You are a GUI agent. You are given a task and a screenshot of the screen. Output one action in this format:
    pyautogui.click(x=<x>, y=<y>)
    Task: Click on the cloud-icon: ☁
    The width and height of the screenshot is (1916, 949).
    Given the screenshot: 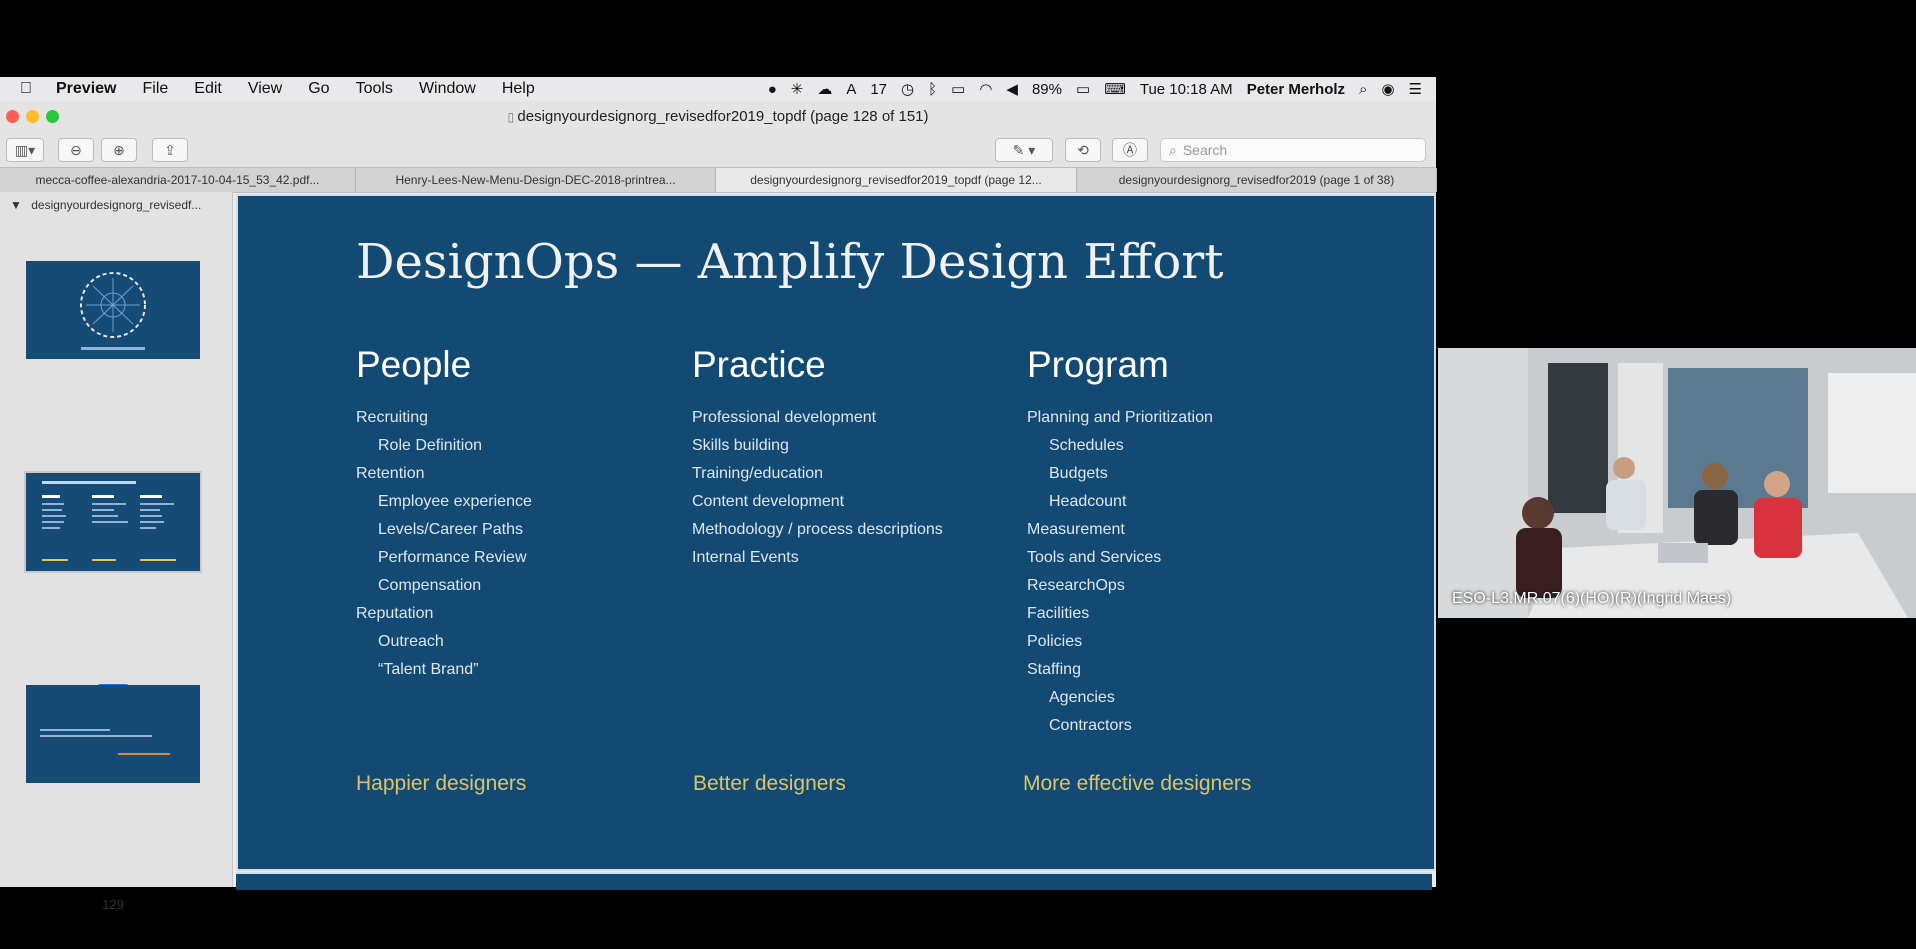 What is the action you would take?
    pyautogui.click(x=824, y=89)
    